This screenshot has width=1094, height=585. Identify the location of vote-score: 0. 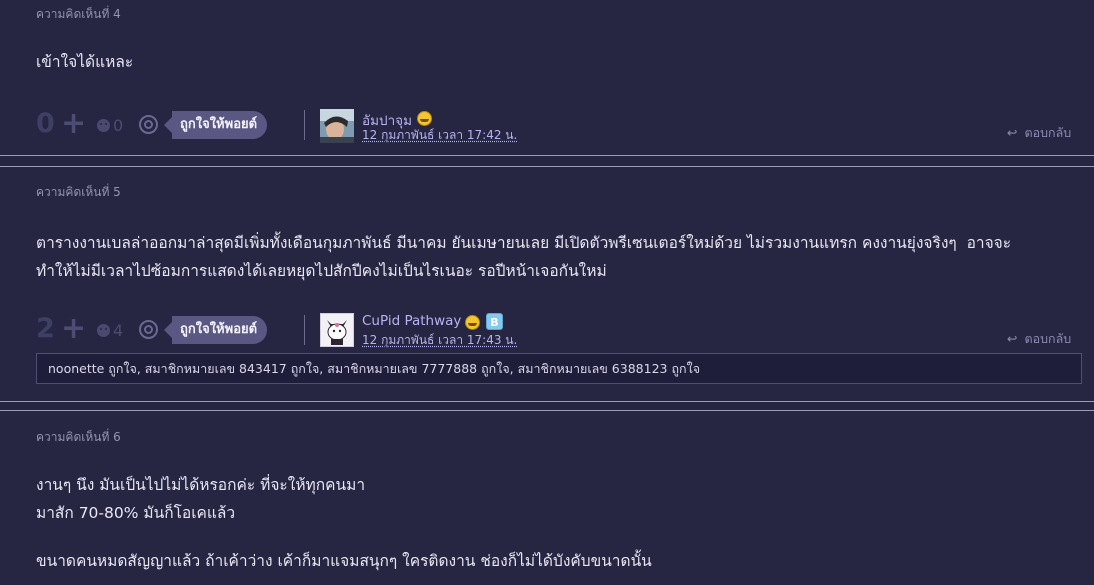
(45, 123).